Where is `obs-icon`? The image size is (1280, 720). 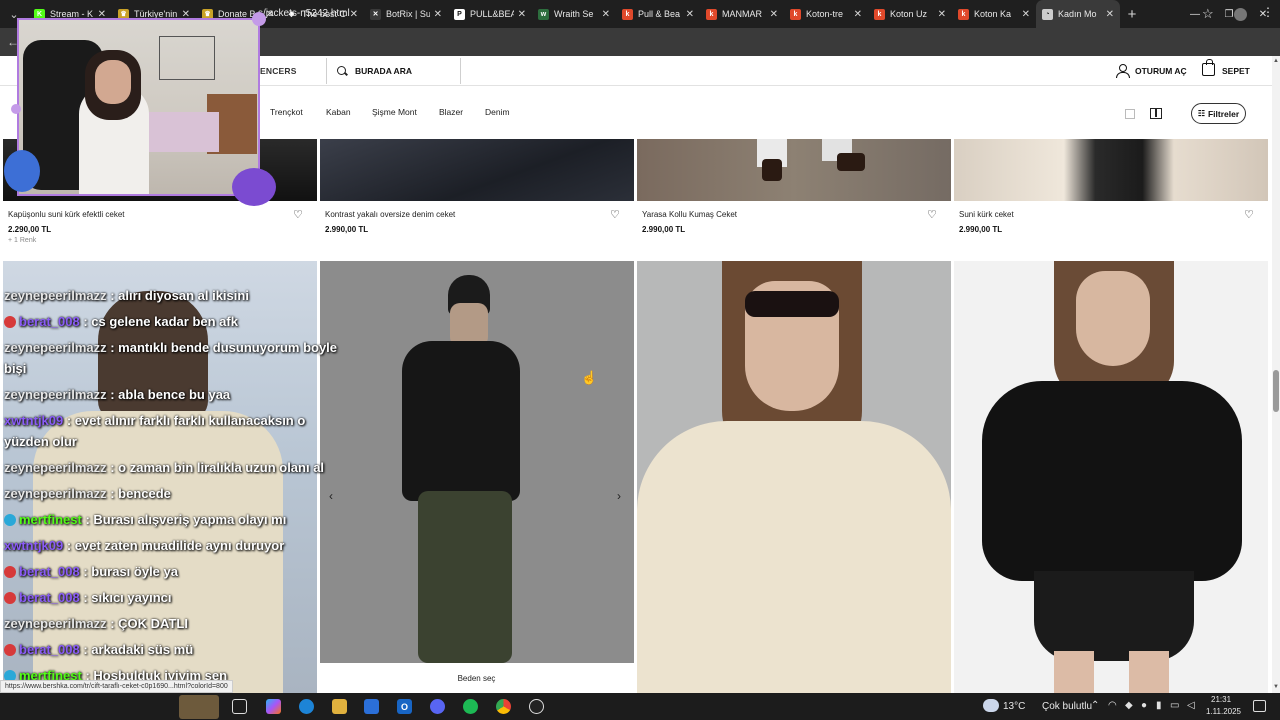 obs-icon is located at coordinates (536, 706).